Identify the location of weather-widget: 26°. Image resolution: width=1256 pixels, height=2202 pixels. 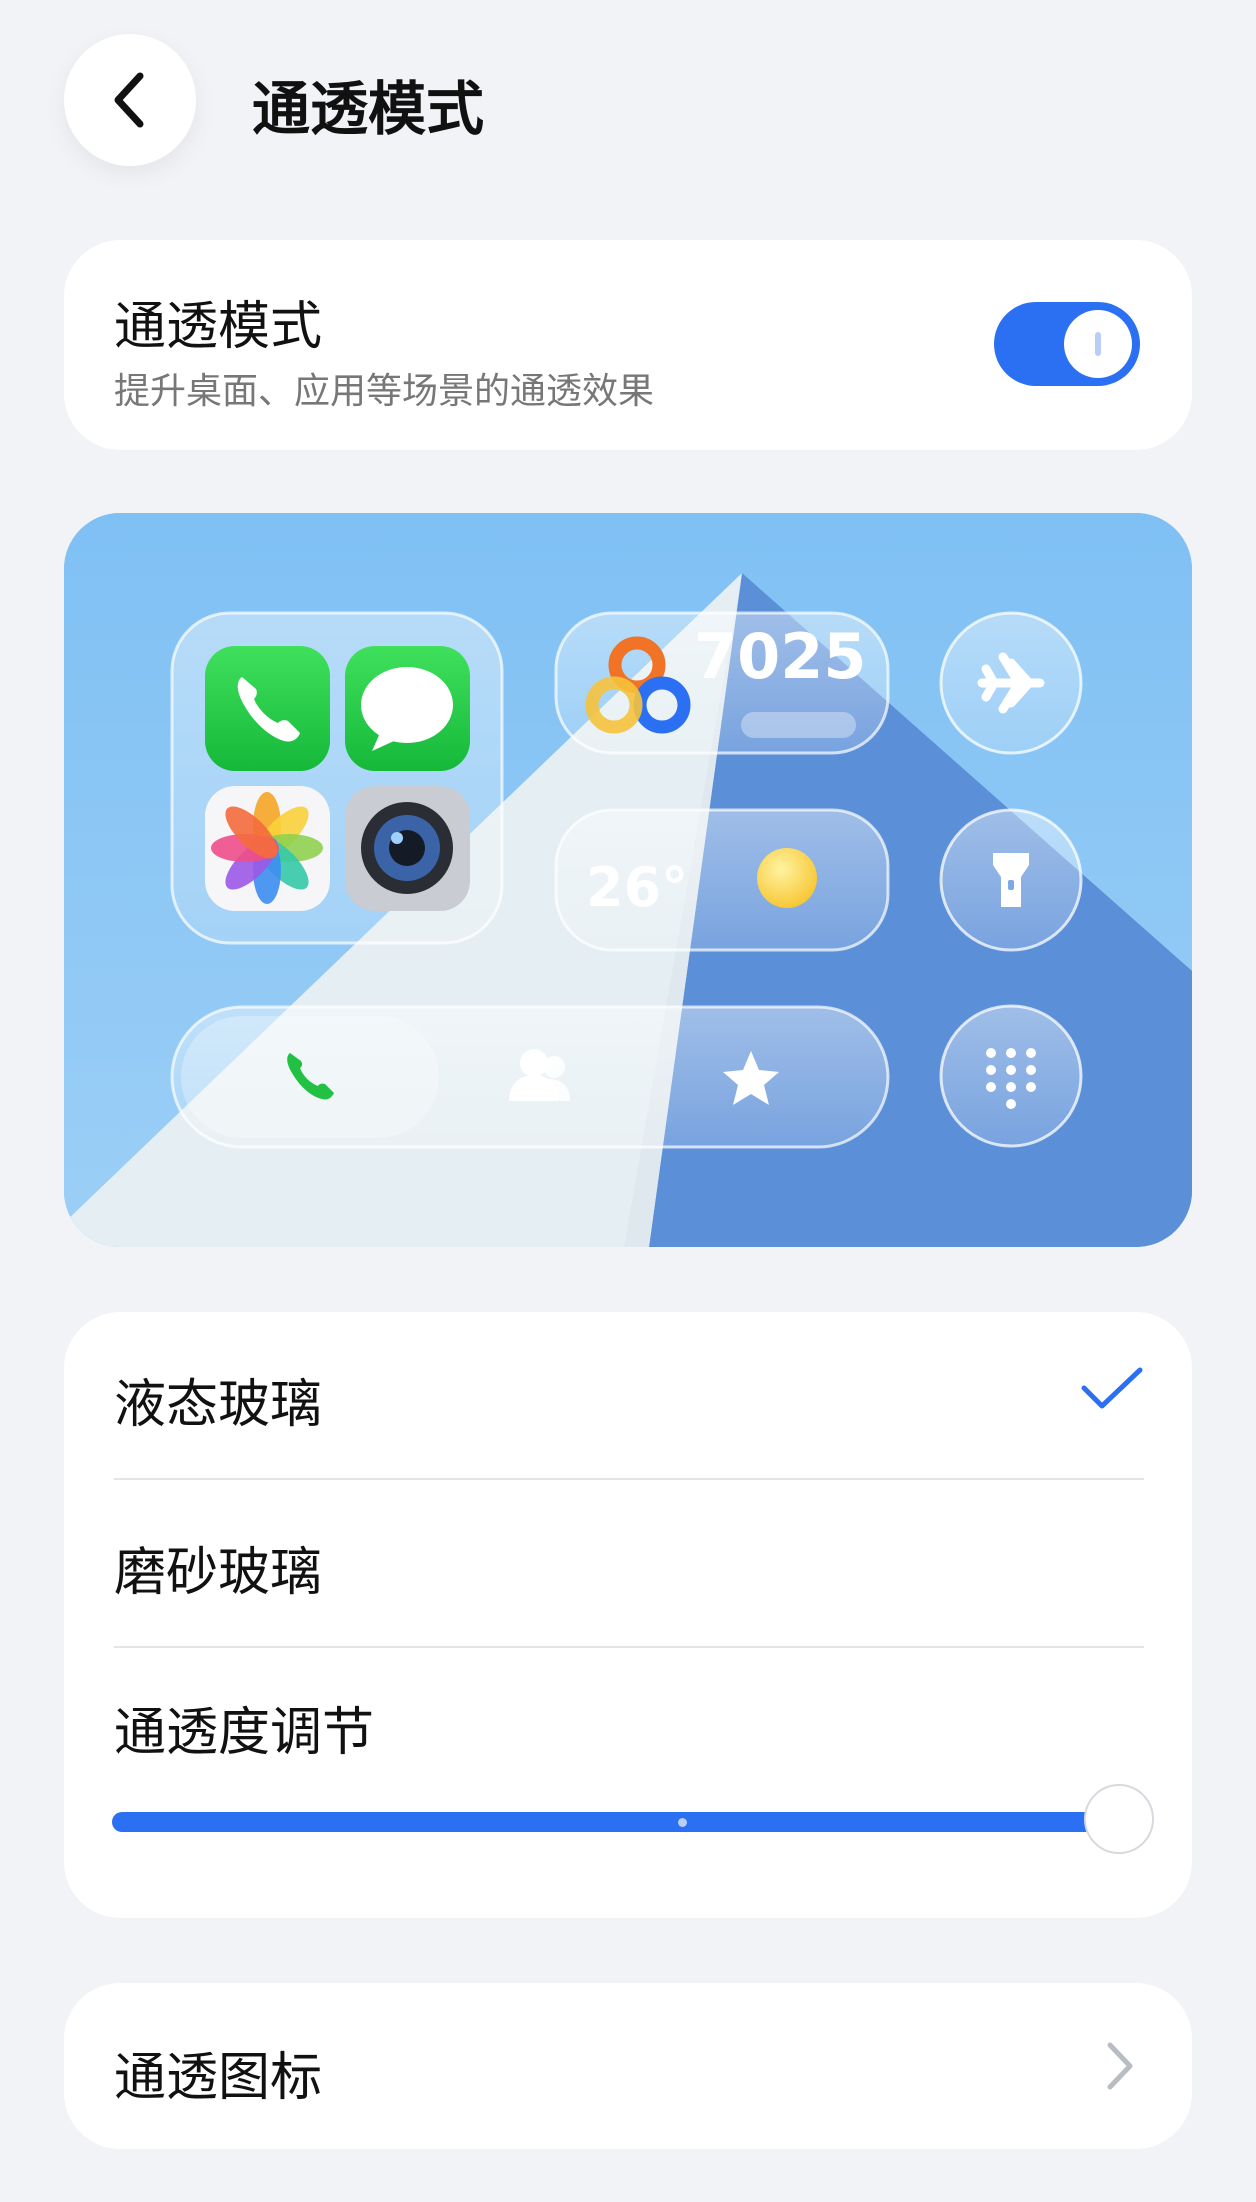
(722, 880).